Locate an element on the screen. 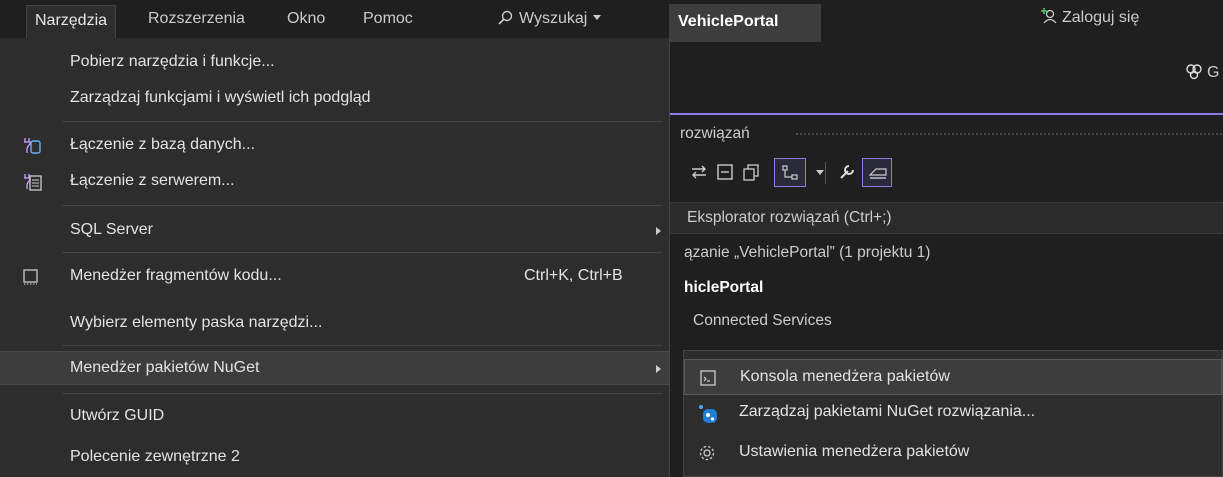  tree-item-project: hiclePortal is located at coordinates (723, 288).